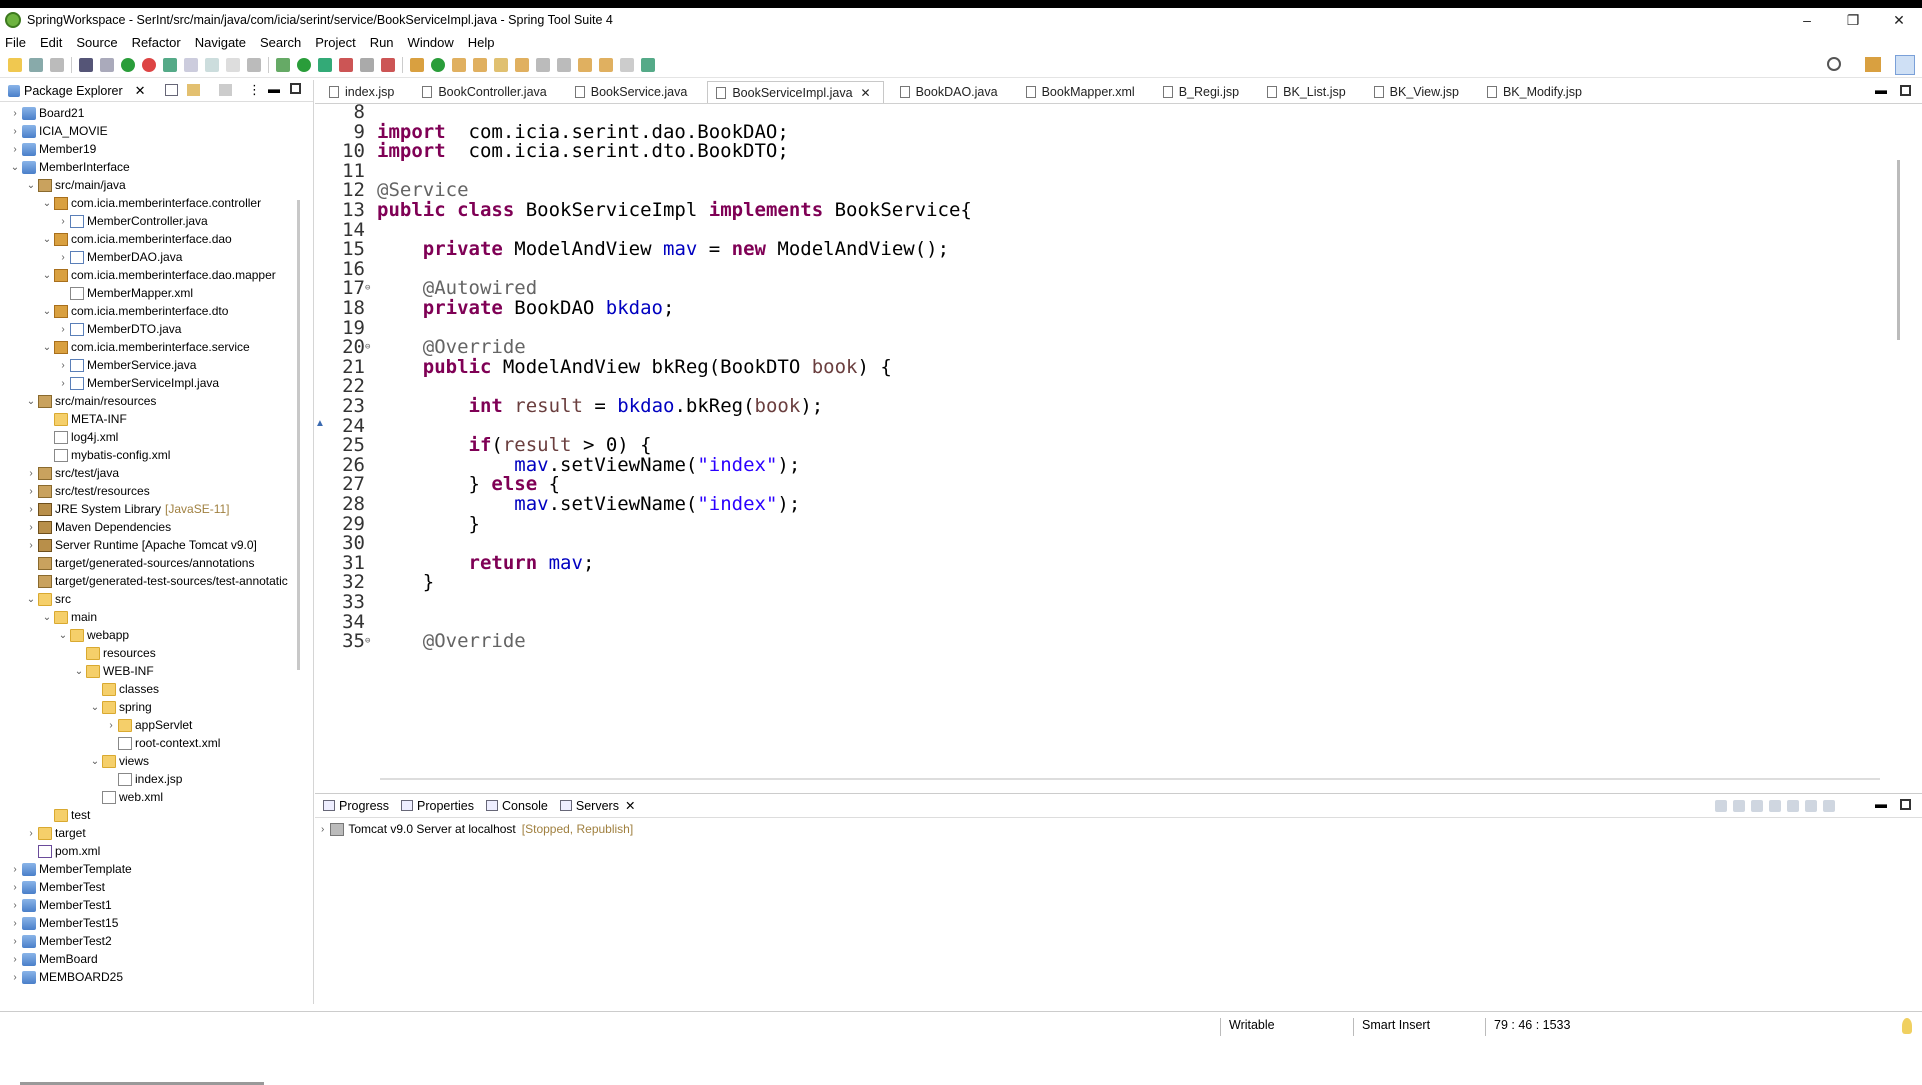  What do you see at coordinates (131, 221) in the screenshot?
I see `tree-item: › MemberController.java` at bounding box center [131, 221].